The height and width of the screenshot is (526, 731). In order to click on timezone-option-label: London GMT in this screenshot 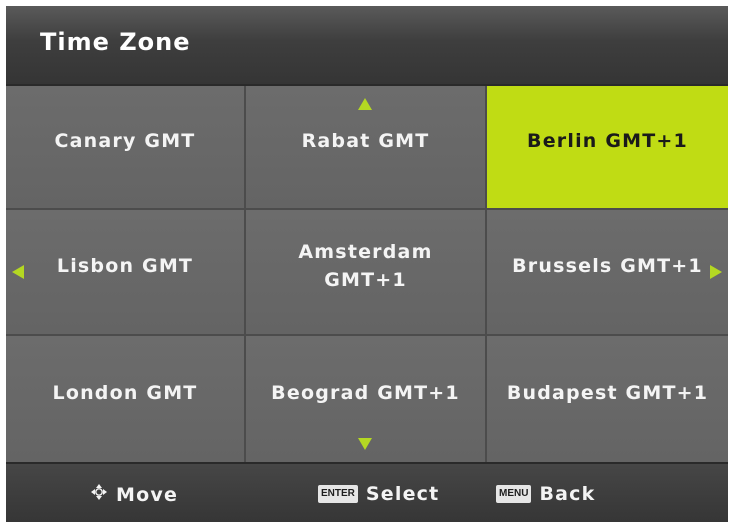, I will do `click(125, 393)`.